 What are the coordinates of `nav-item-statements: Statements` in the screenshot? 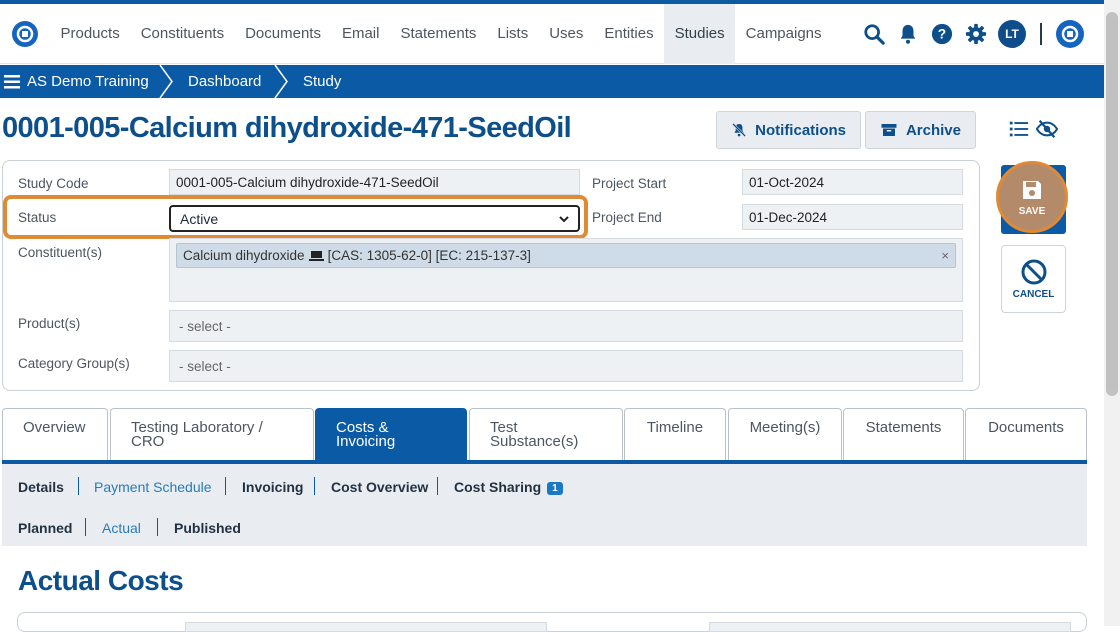 It's located at (438, 34).